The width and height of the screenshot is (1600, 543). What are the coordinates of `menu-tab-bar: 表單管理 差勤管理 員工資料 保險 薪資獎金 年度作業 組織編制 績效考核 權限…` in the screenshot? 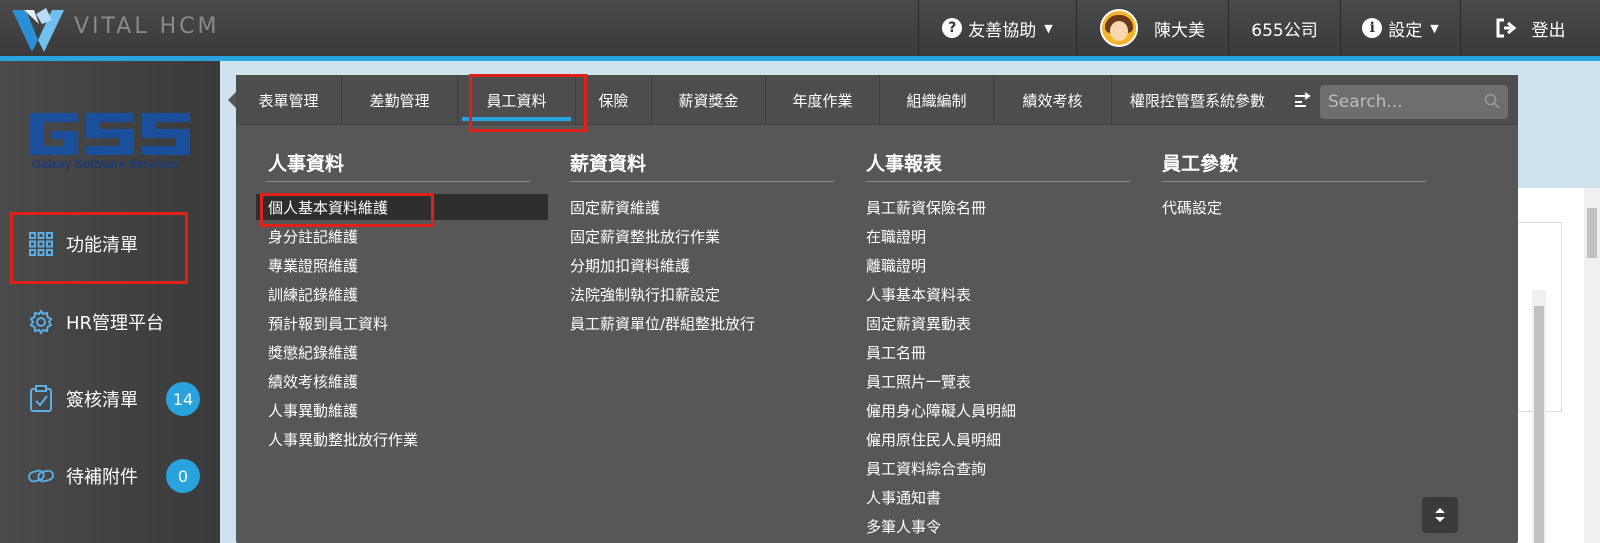 It's located at (877, 100).